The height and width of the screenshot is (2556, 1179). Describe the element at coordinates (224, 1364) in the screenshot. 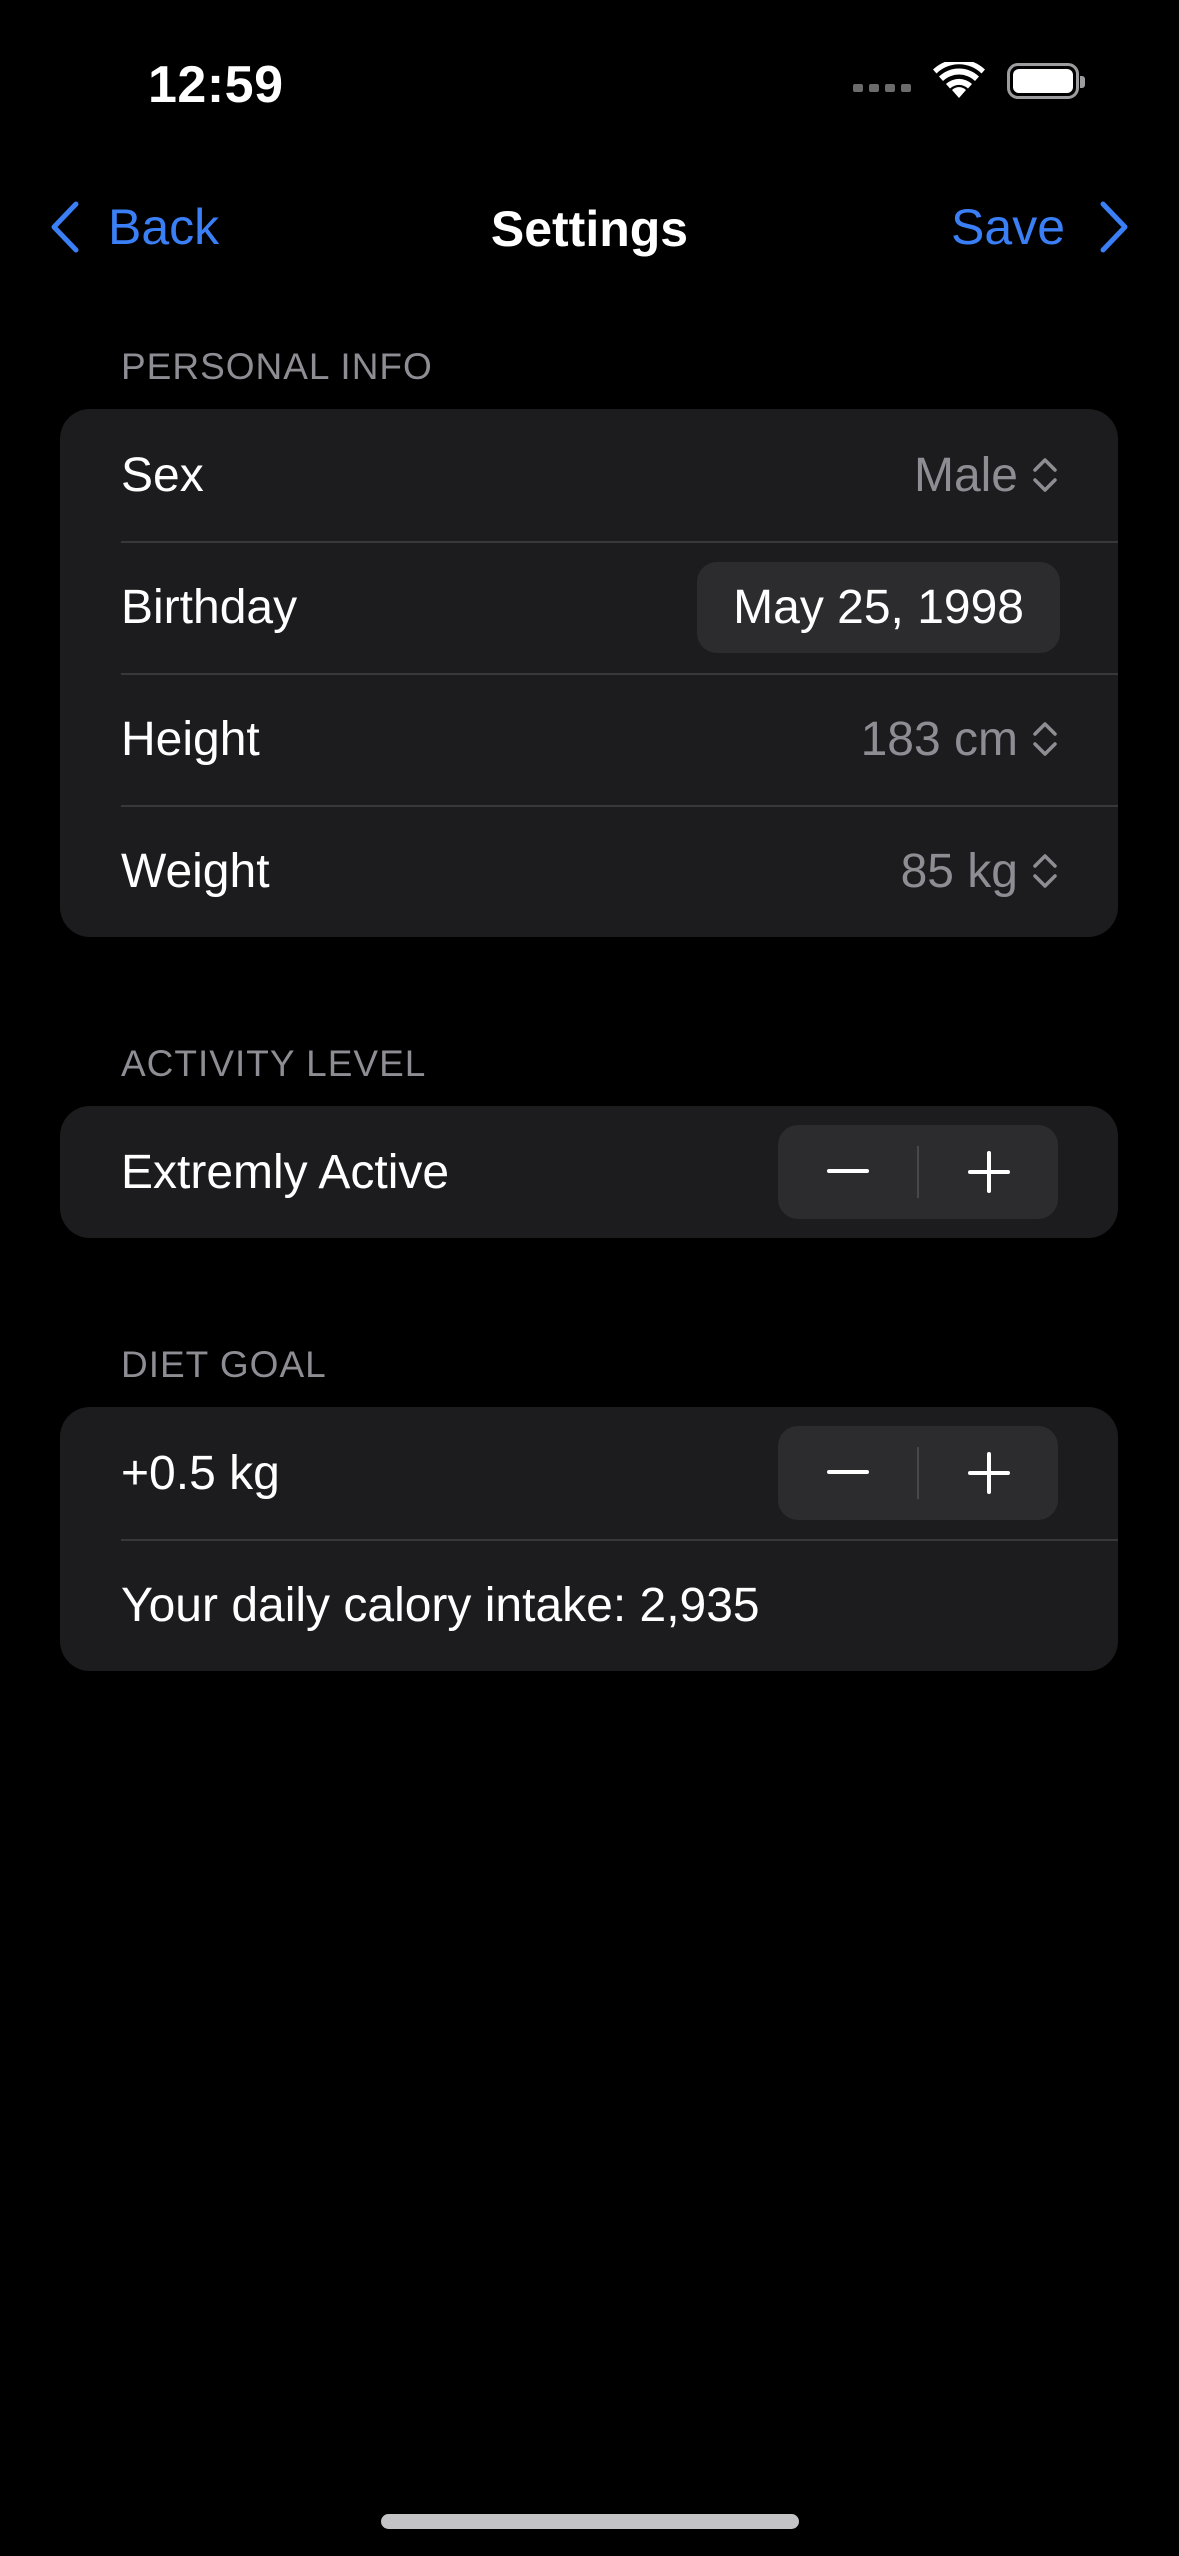

I see `diet-goal-header: DIET GOAL` at that location.